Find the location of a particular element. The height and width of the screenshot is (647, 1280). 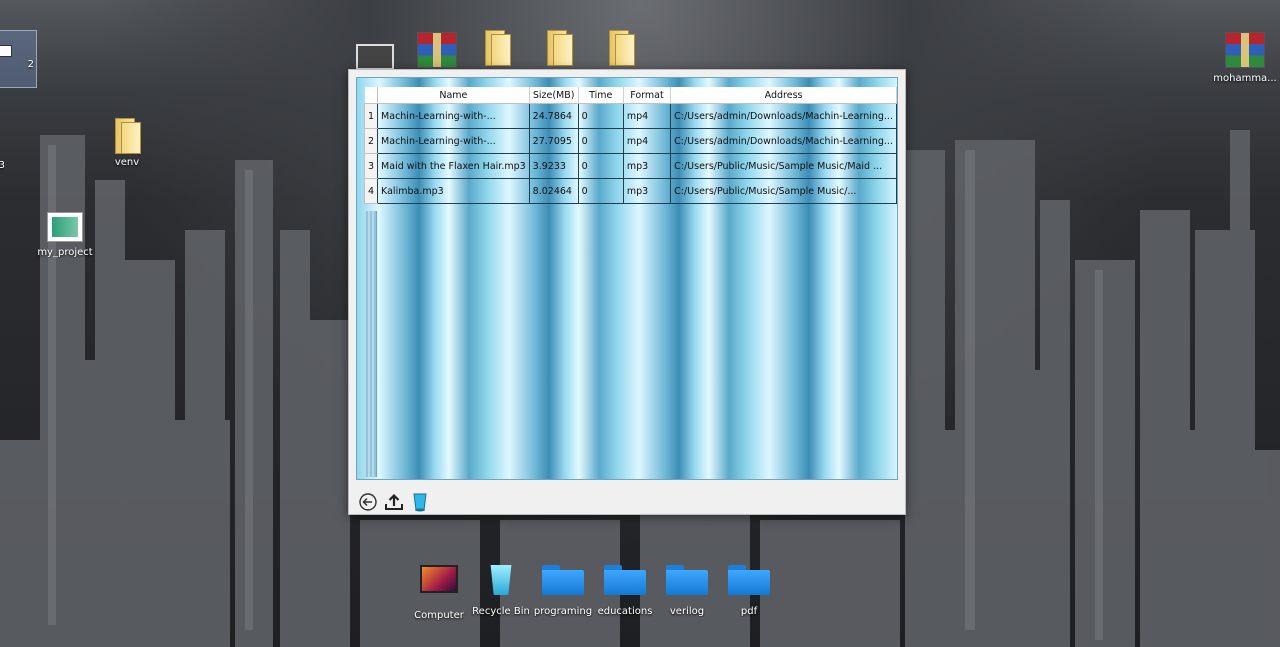

row-number: 3 is located at coordinates (371, 166).